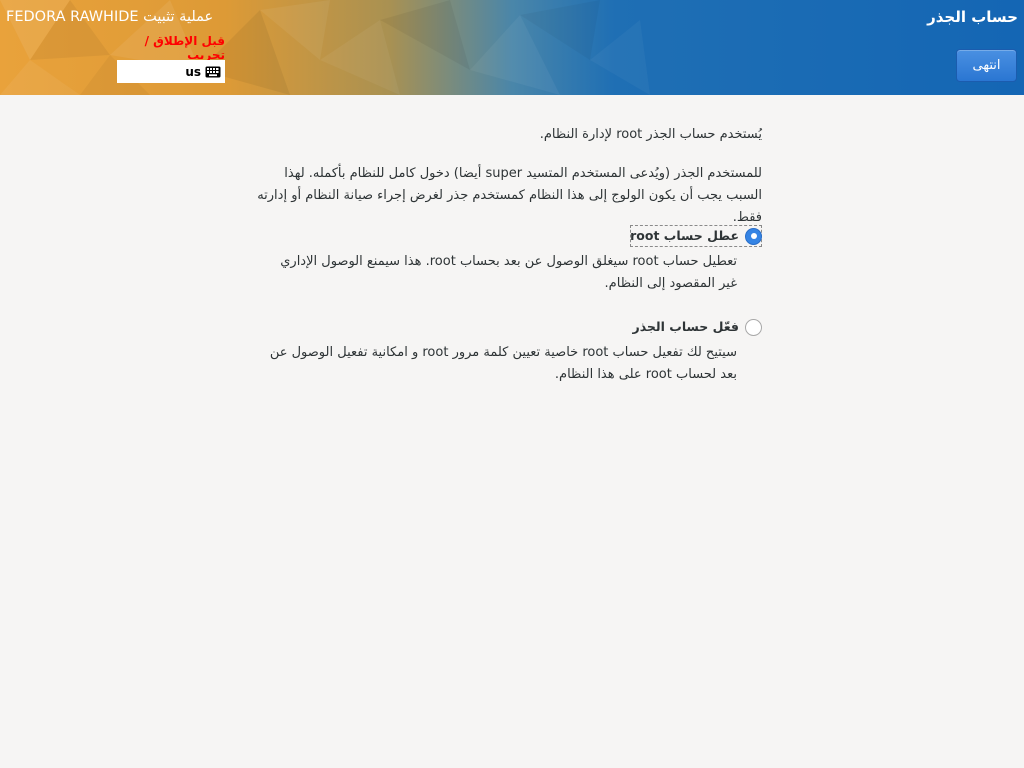 Image resolution: width=1024 pixels, height=768 pixels. Describe the element at coordinates (650, 134) in the screenshot. I see `intro-text: يُستخدم حساب الجذر root لإدارة النظام.` at that location.